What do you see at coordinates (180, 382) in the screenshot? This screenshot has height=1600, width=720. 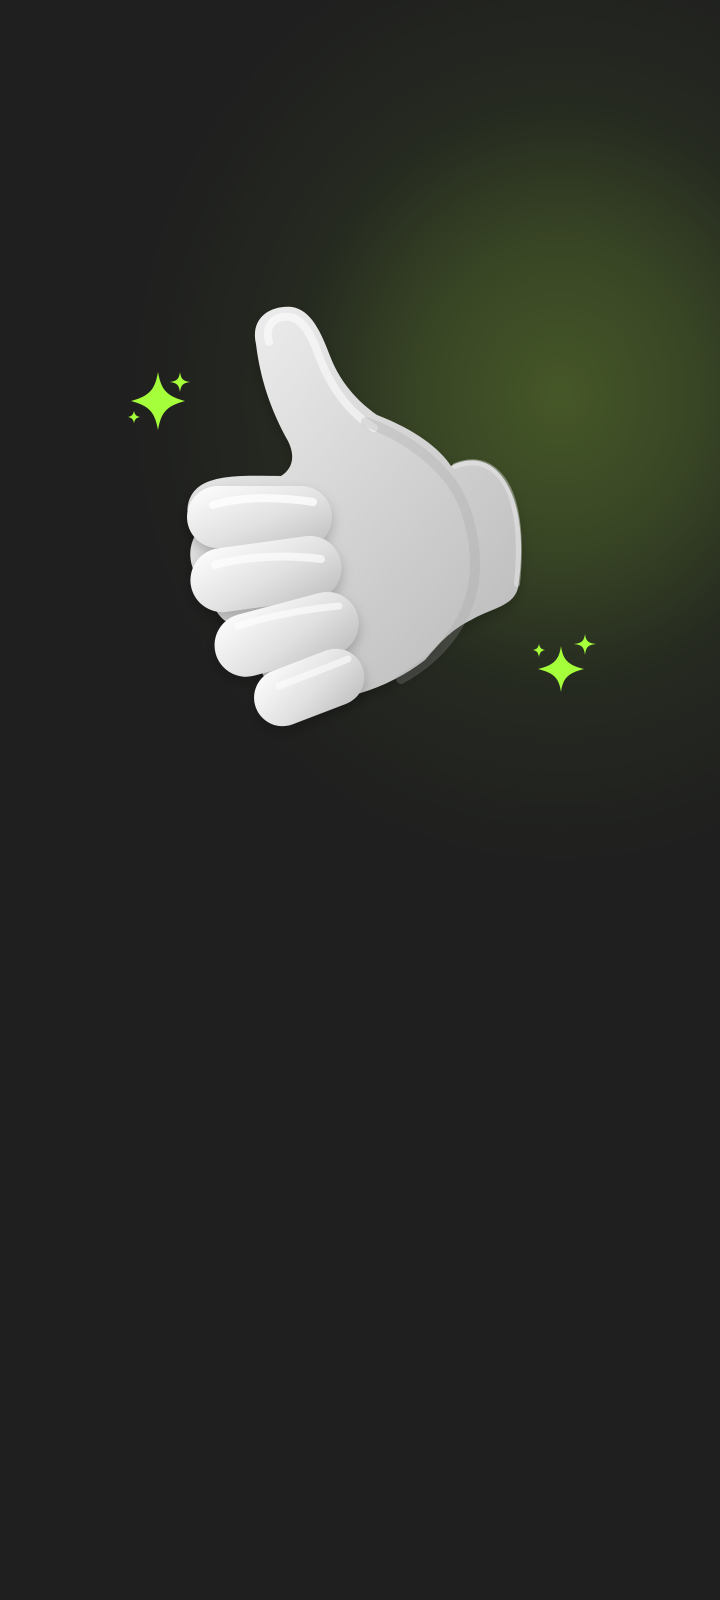 I see `sparkle-small-top-left` at bounding box center [180, 382].